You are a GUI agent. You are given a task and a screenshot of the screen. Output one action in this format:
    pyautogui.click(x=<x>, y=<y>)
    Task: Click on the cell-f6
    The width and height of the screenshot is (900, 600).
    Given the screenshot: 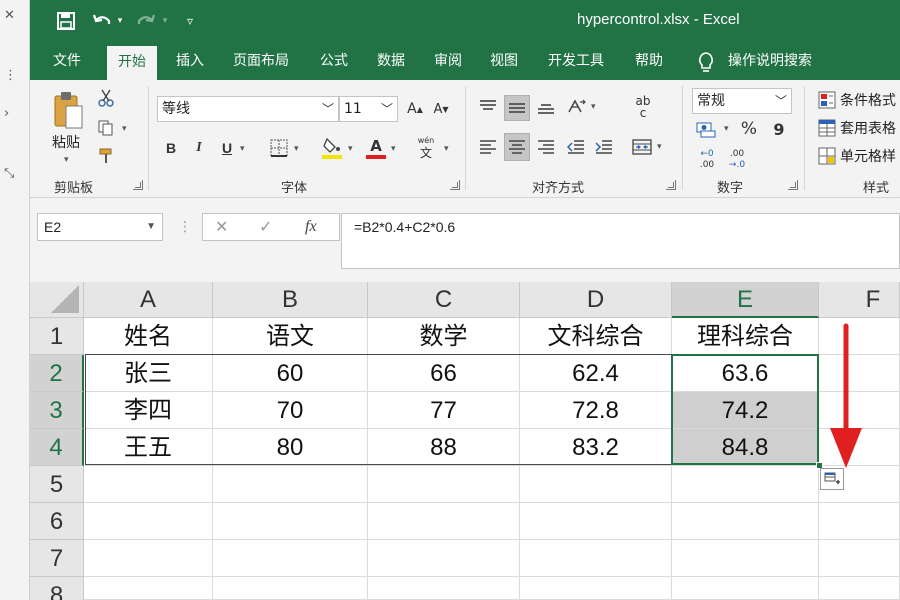 What is the action you would take?
    pyautogui.click(x=859, y=521)
    